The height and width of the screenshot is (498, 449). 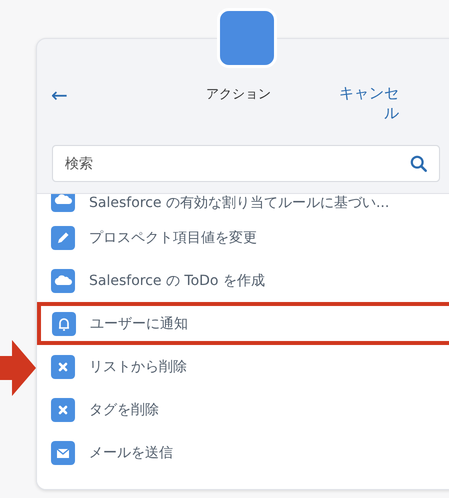 I want to click on panel-title: アクション, so click(x=238, y=95).